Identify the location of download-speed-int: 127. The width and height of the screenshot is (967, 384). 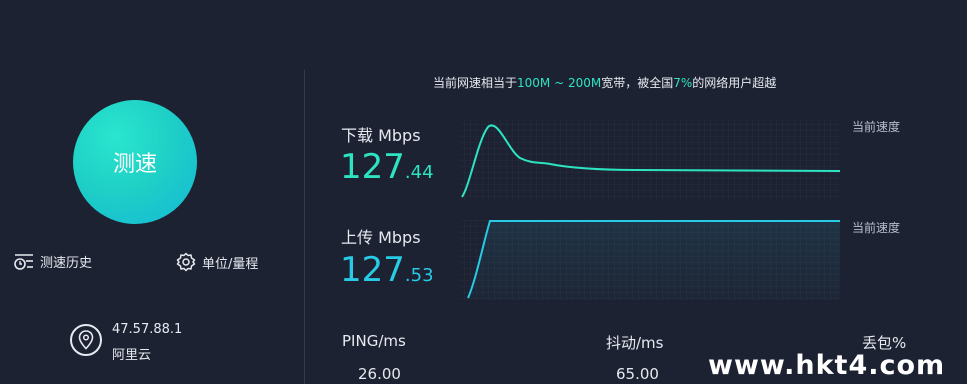
(372, 167).